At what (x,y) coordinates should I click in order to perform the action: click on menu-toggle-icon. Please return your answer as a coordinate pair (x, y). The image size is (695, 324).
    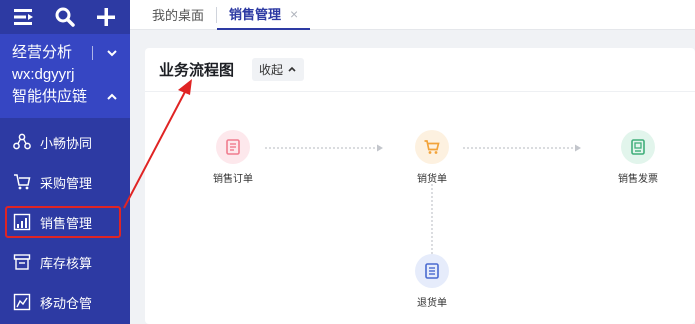
    Looking at the image, I should click on (24, 17).